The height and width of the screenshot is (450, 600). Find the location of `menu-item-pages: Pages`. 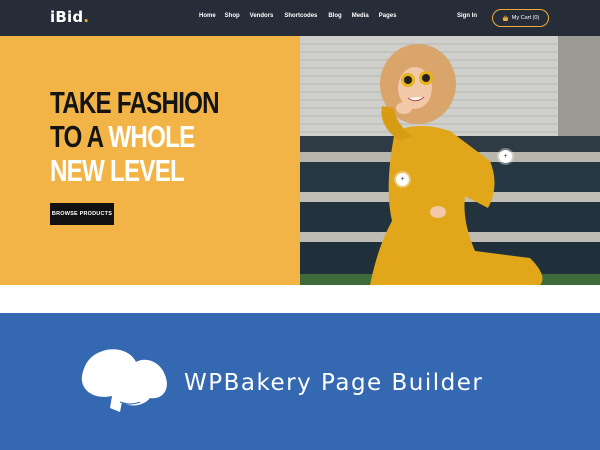

menu-item-pages: Pages is located at coordinates (388, 16).